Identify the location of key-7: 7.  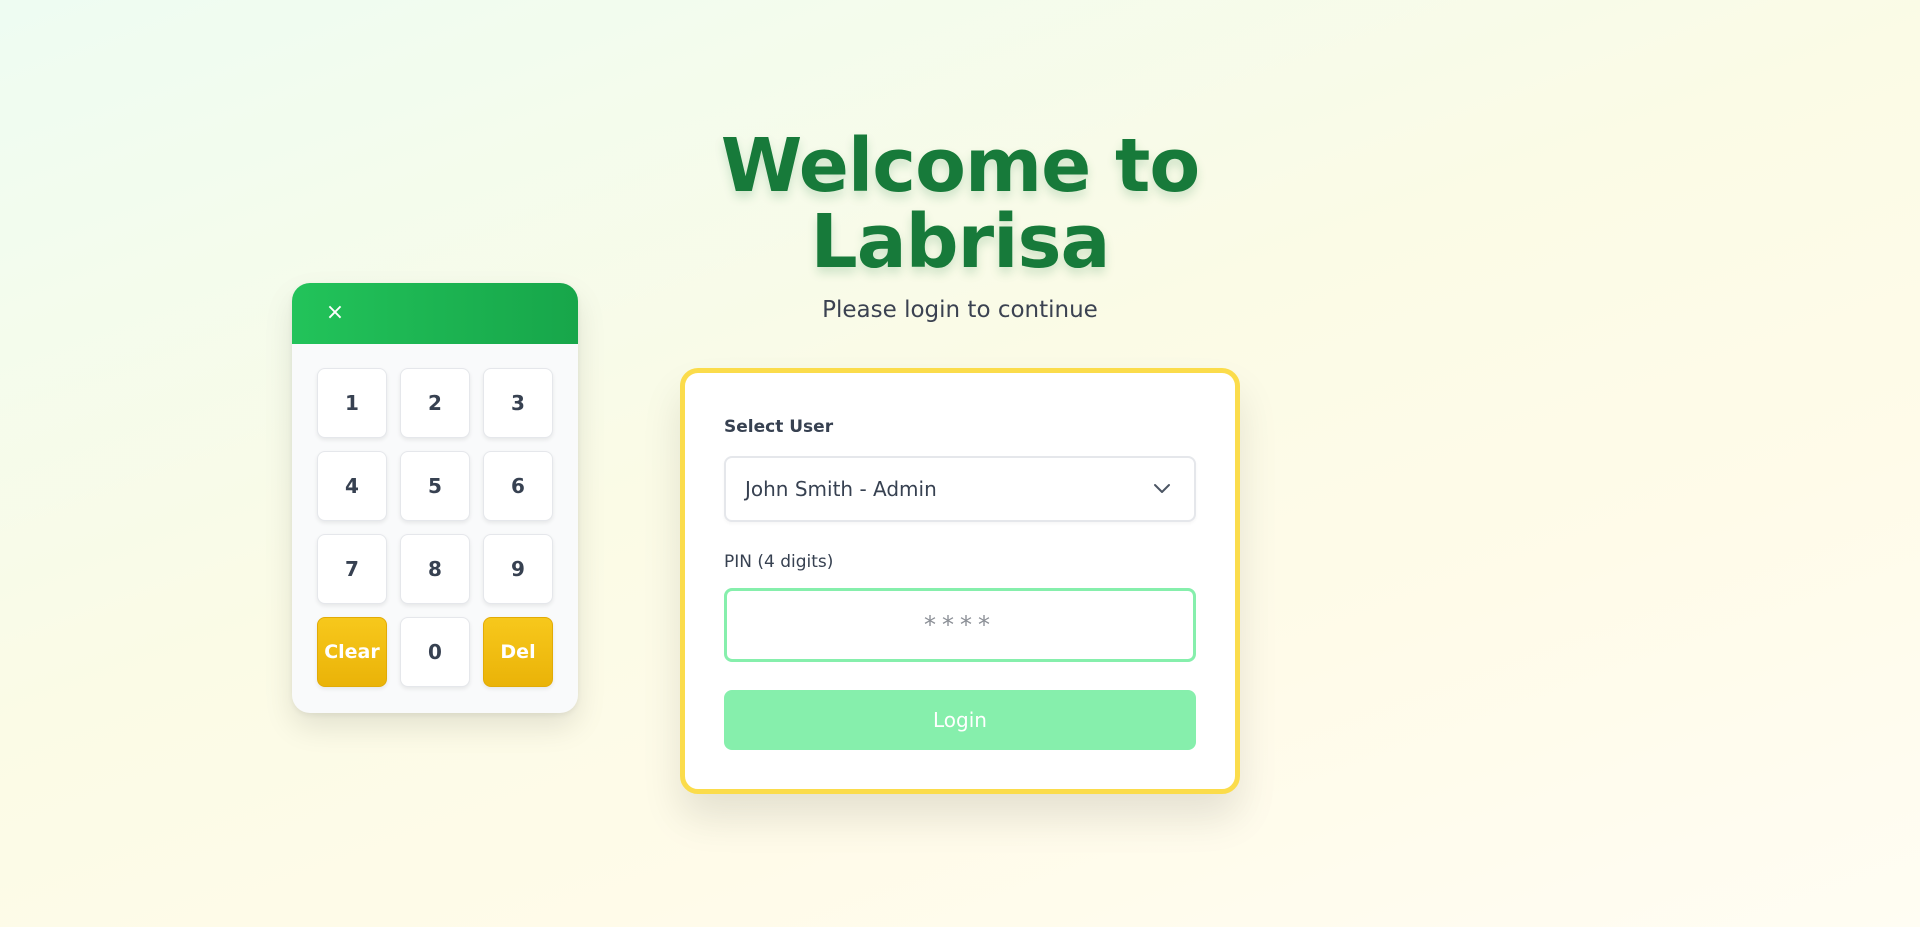
(352, 569).